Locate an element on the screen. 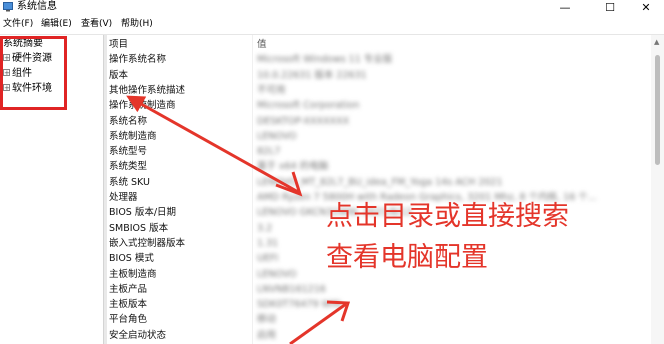  annotation-text-line2: 查看电脑配置 is located at coordinates (407, 257).